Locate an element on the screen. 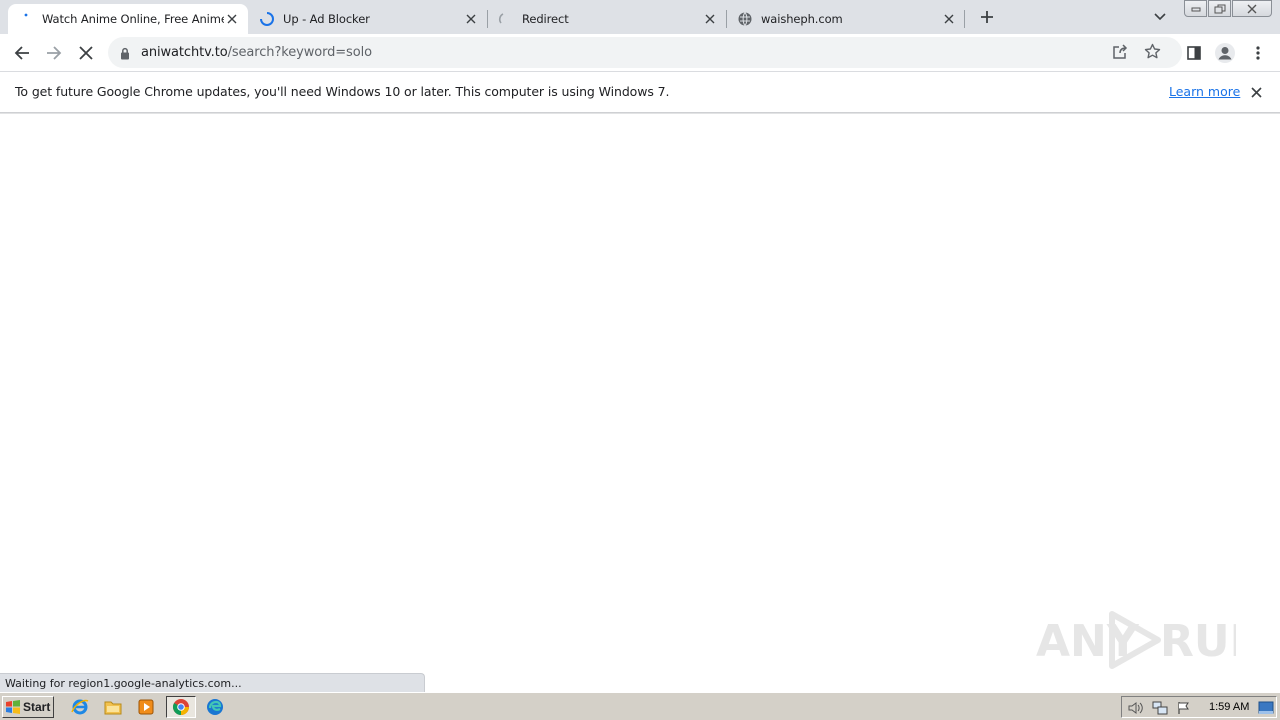 Image resolution: width=1280 pixels, height=720 pixels. url-text: aniwatchtv.to/search?keyword=solo is located at coordinates (256, 52).